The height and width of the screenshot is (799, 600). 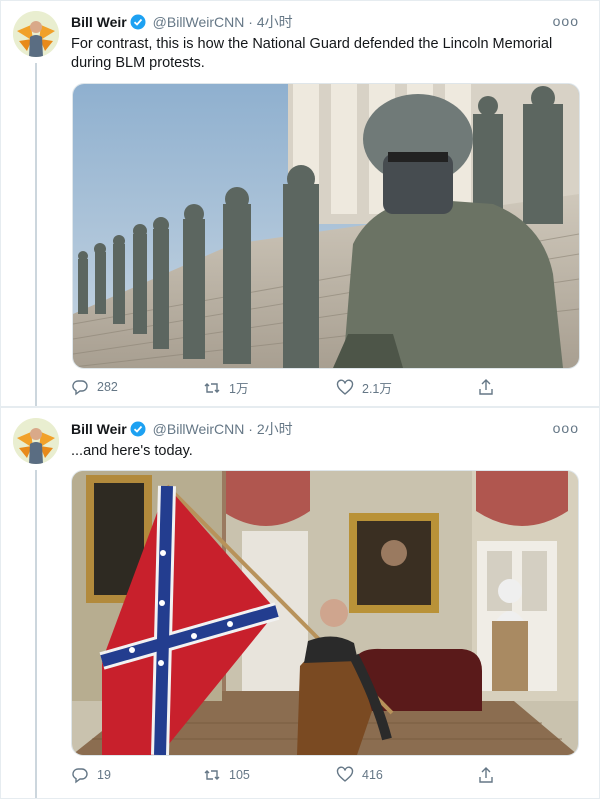 What do you see at coordinates (372, 775) in the screenshot?
I see `like-count: 416` at bounding box center [372, 775].